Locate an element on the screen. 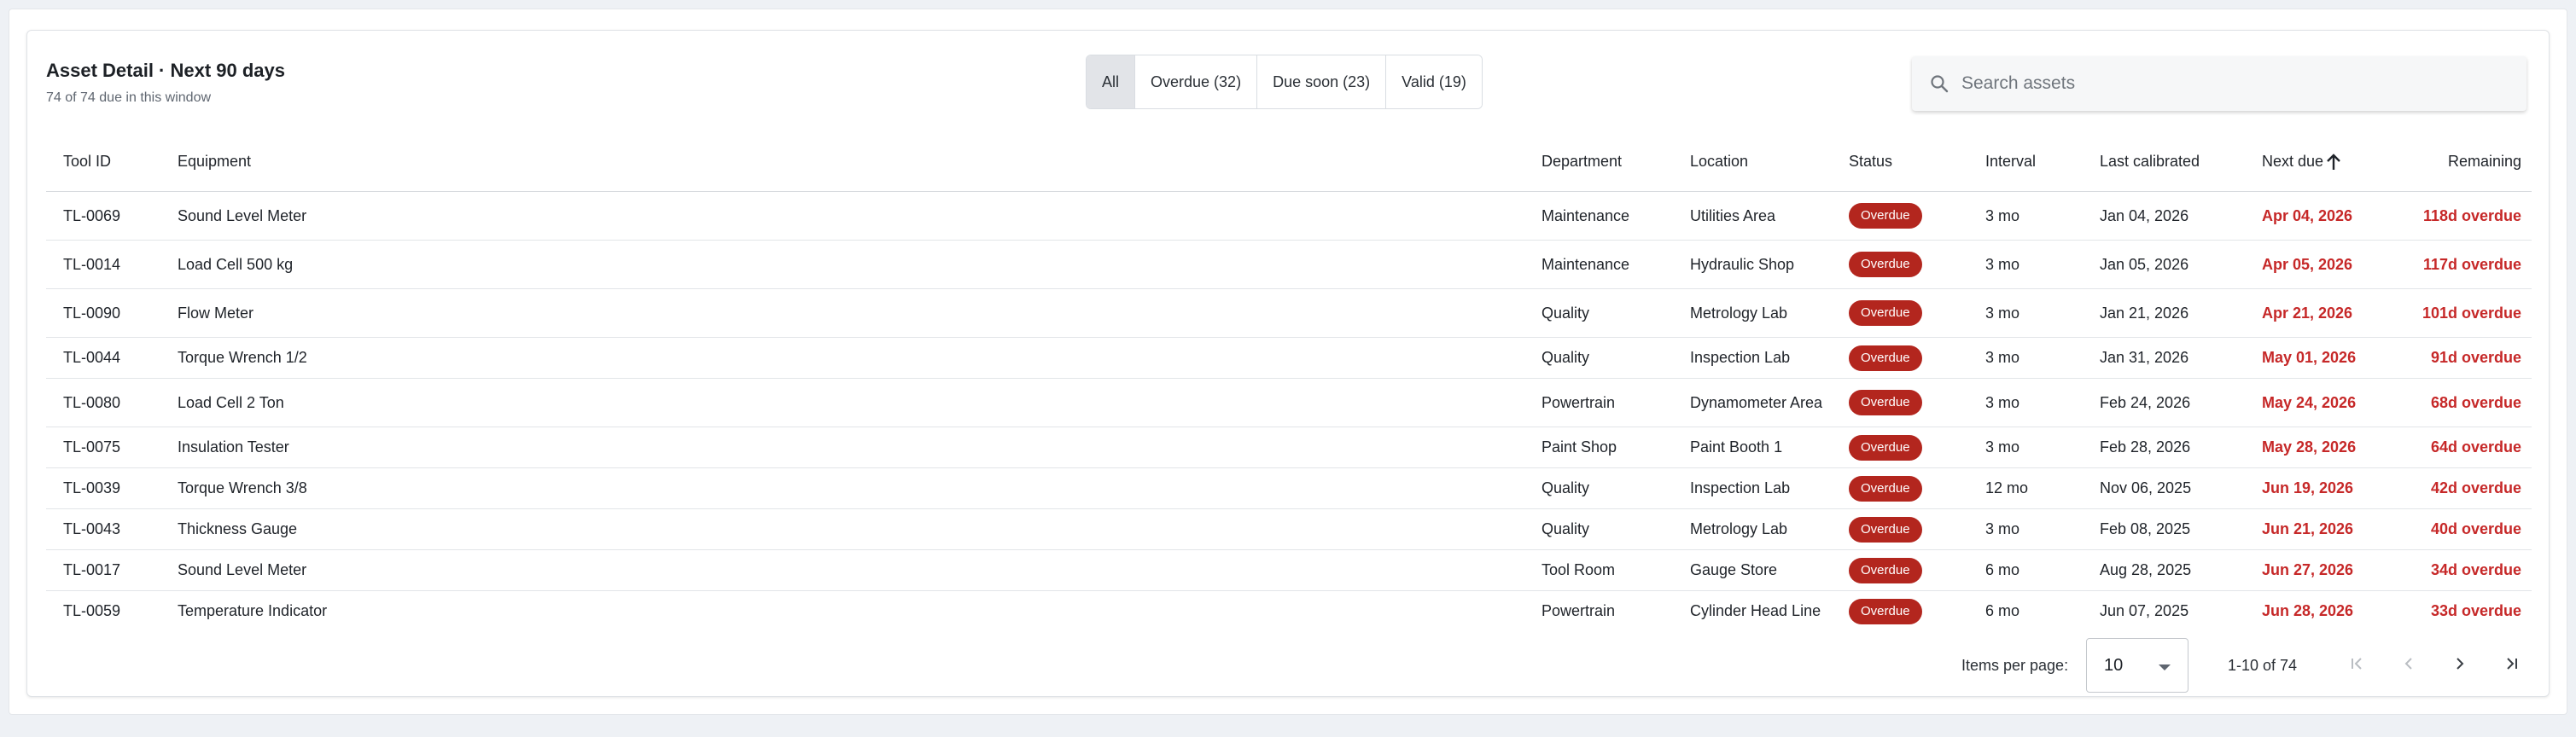 The width and height of the screenshot is (2576, 737). cell-equipment: Insulation Tester is located at coordinates (853, 448).